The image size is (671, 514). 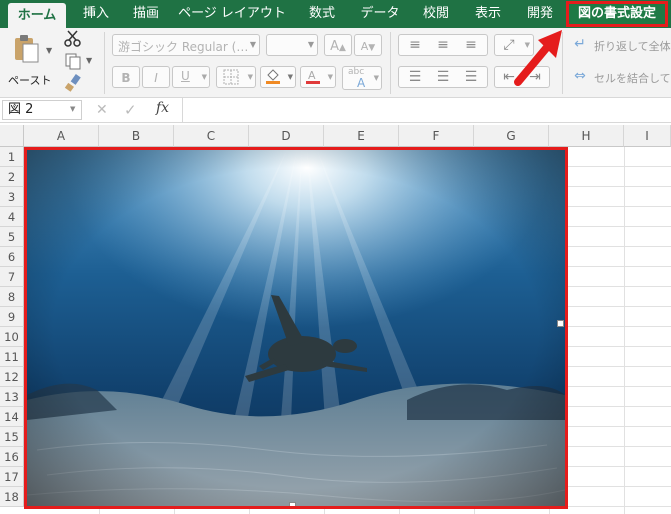 I want to click on italic-label: I, so click(x=156, y=78).